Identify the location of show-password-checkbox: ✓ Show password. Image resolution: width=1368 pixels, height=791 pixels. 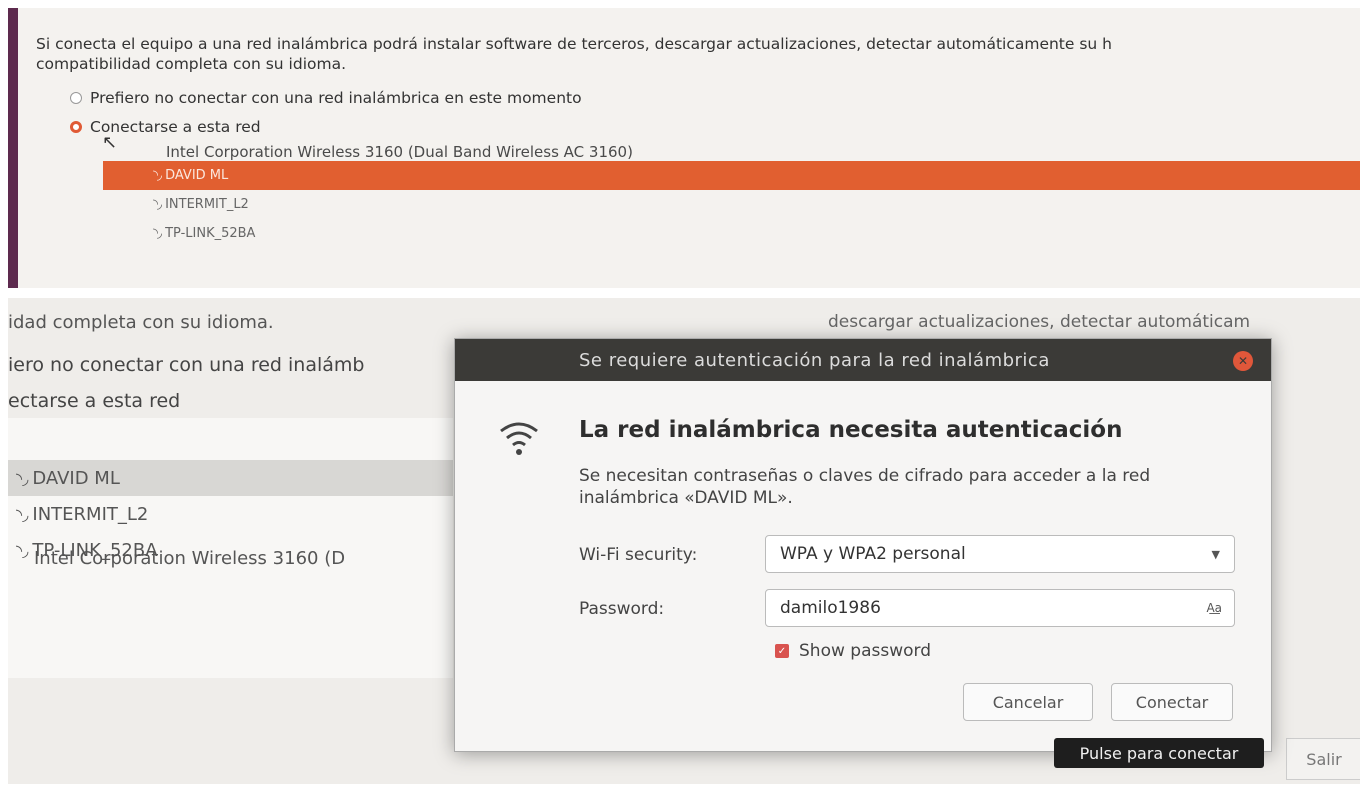
(853, 651).